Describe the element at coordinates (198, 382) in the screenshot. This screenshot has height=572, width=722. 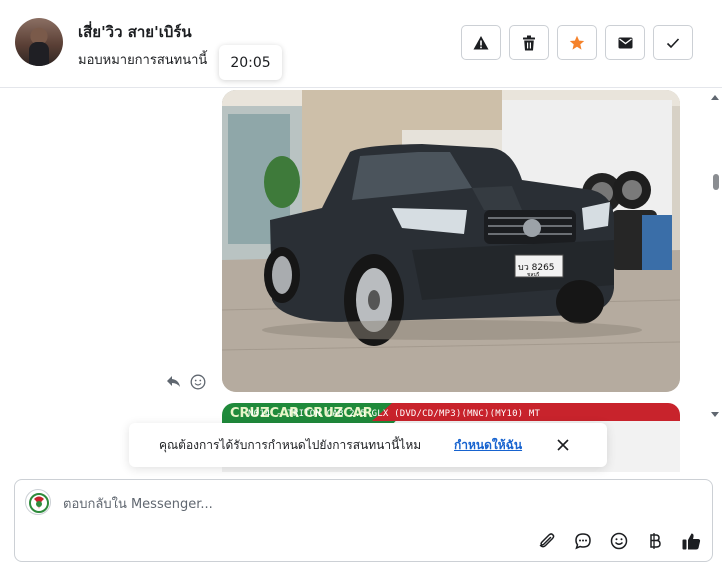
I see `emoji-react-icon` at that location.